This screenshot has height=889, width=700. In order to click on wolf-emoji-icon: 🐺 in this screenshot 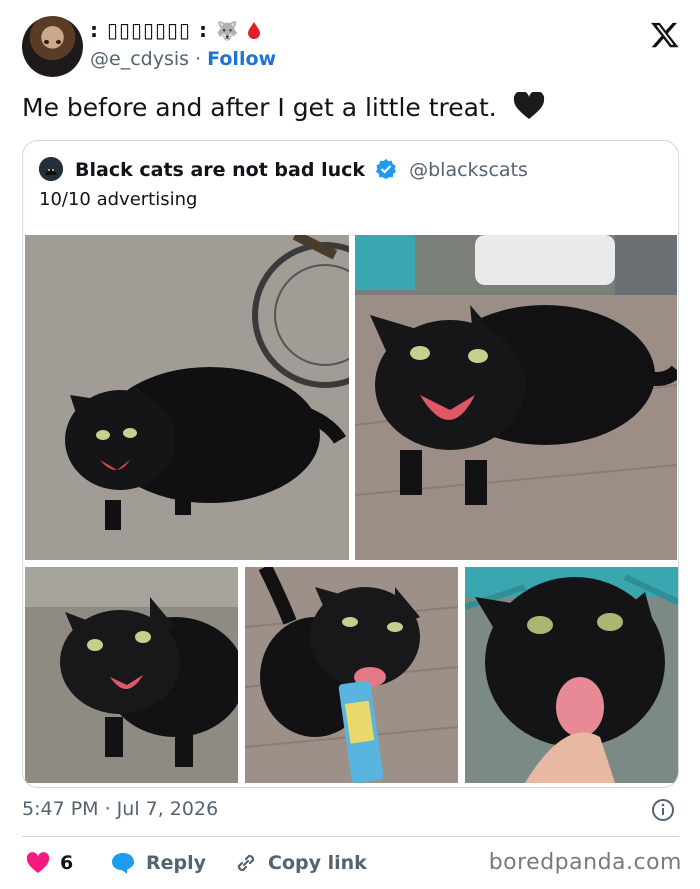, I will do `click(227, 31)`.